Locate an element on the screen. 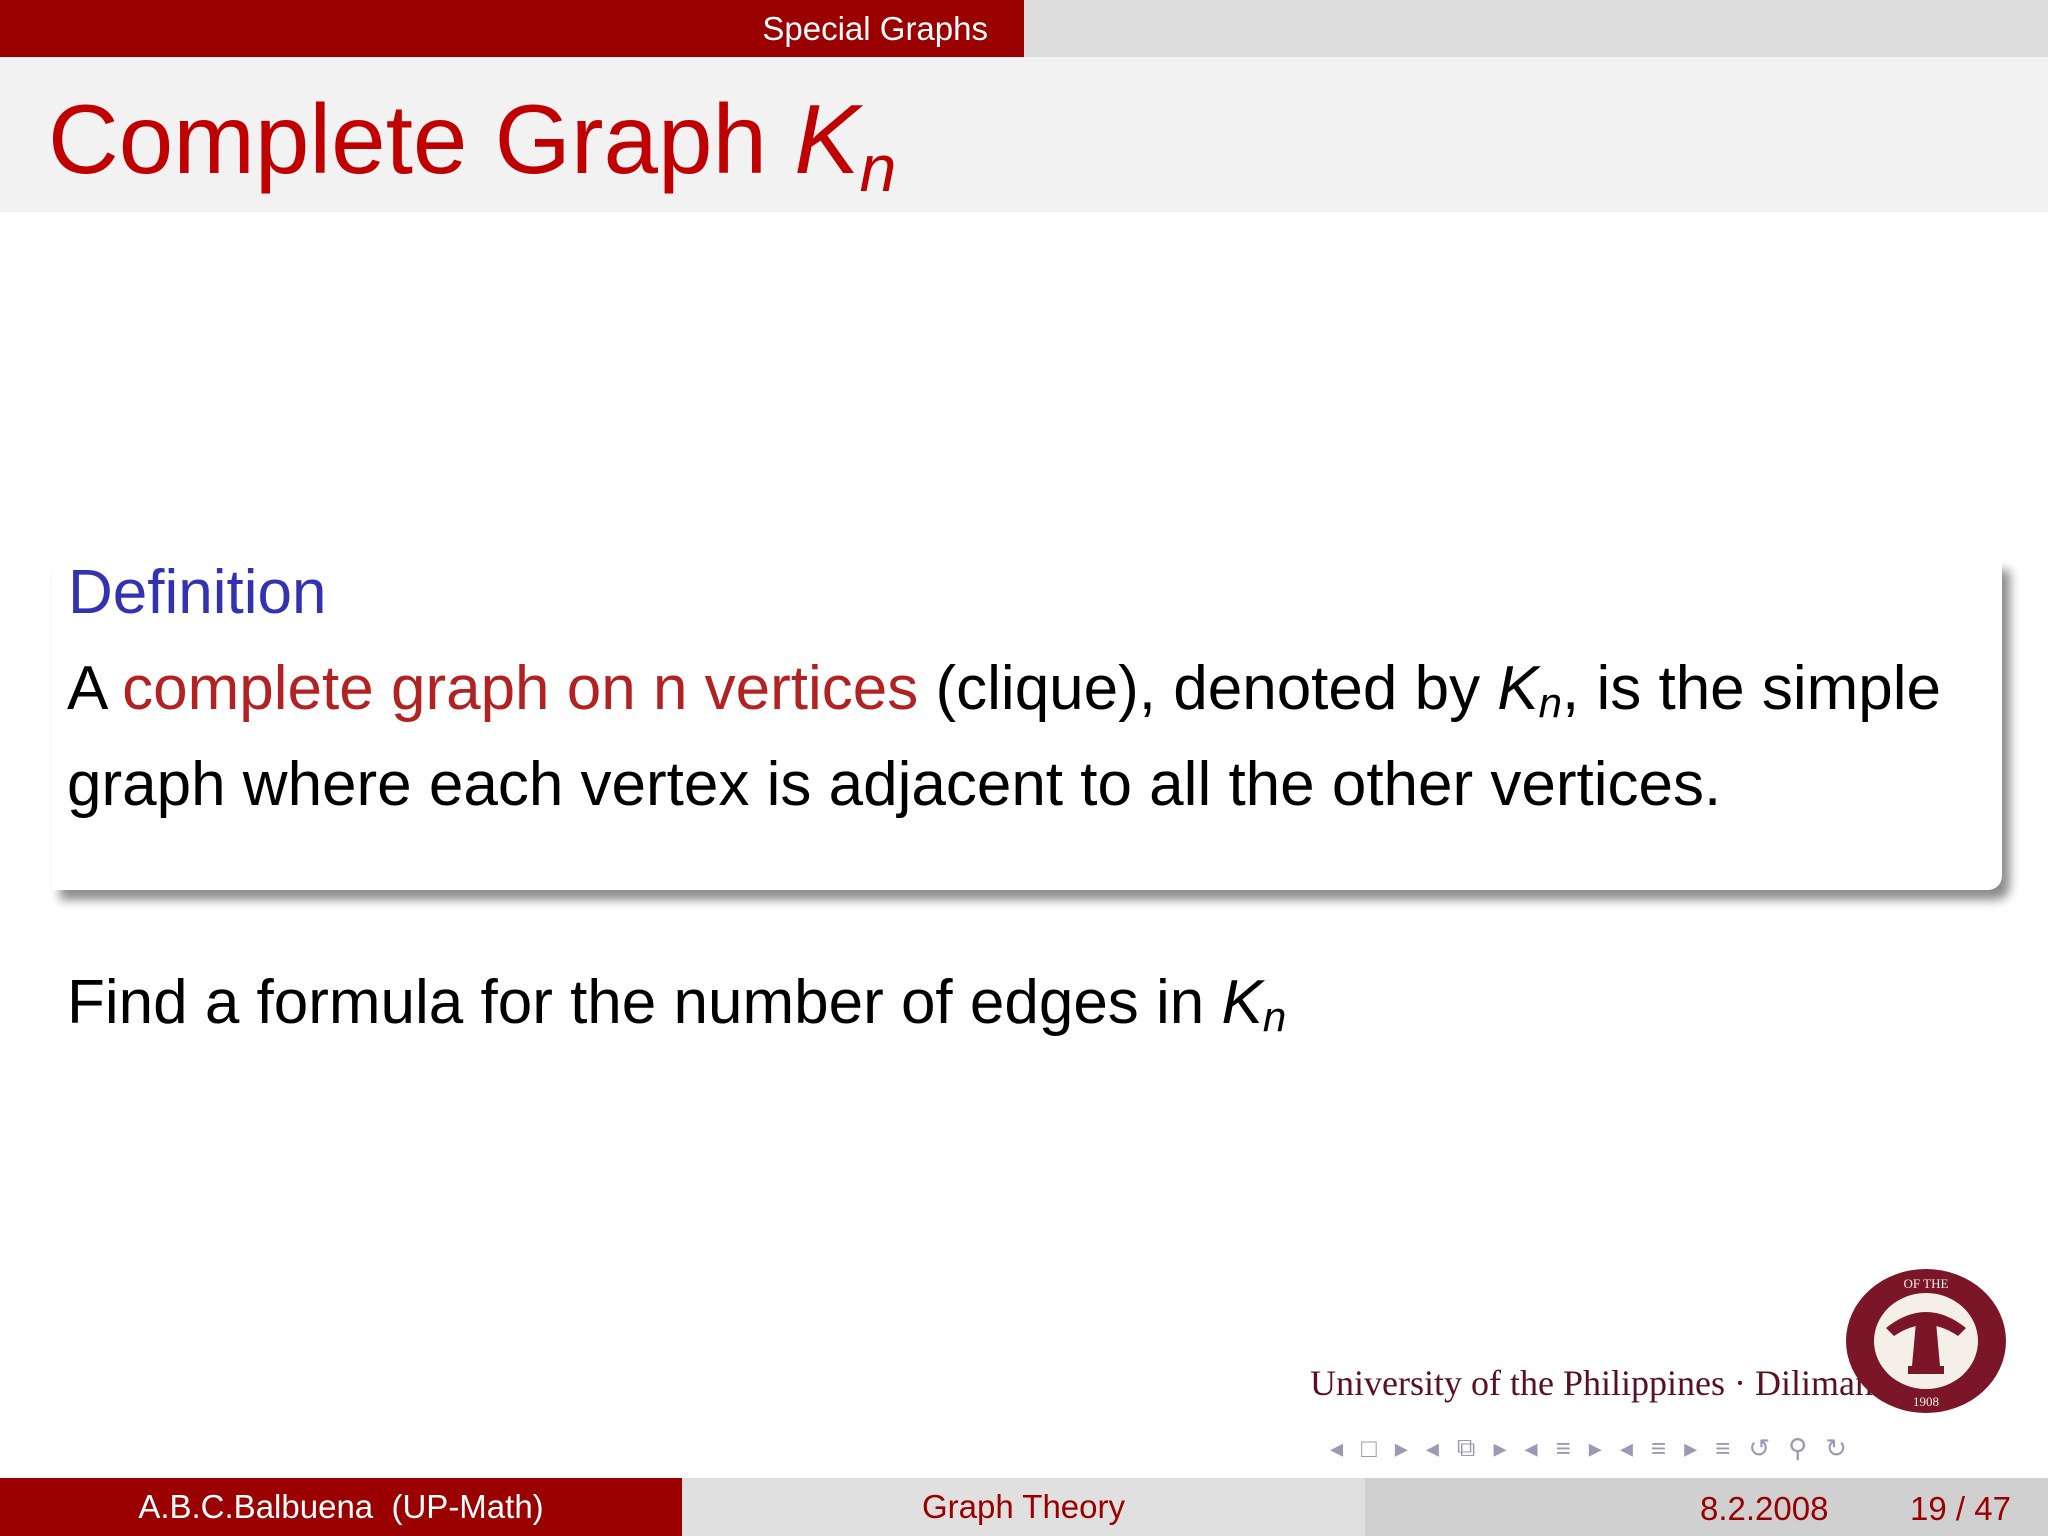  definition-symbol: K is located at coordinates (1518, 688).